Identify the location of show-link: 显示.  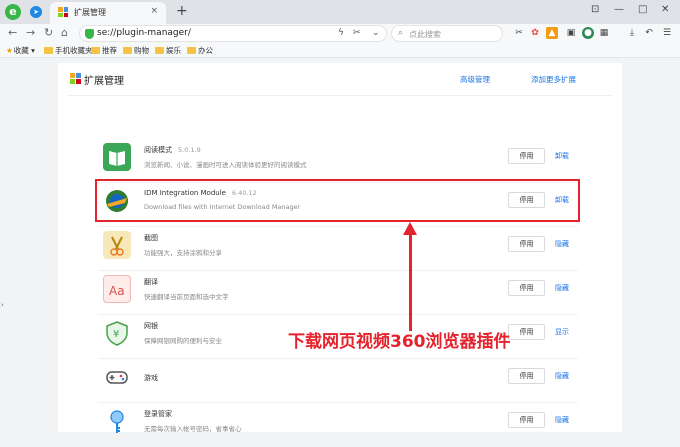
(562, 332).